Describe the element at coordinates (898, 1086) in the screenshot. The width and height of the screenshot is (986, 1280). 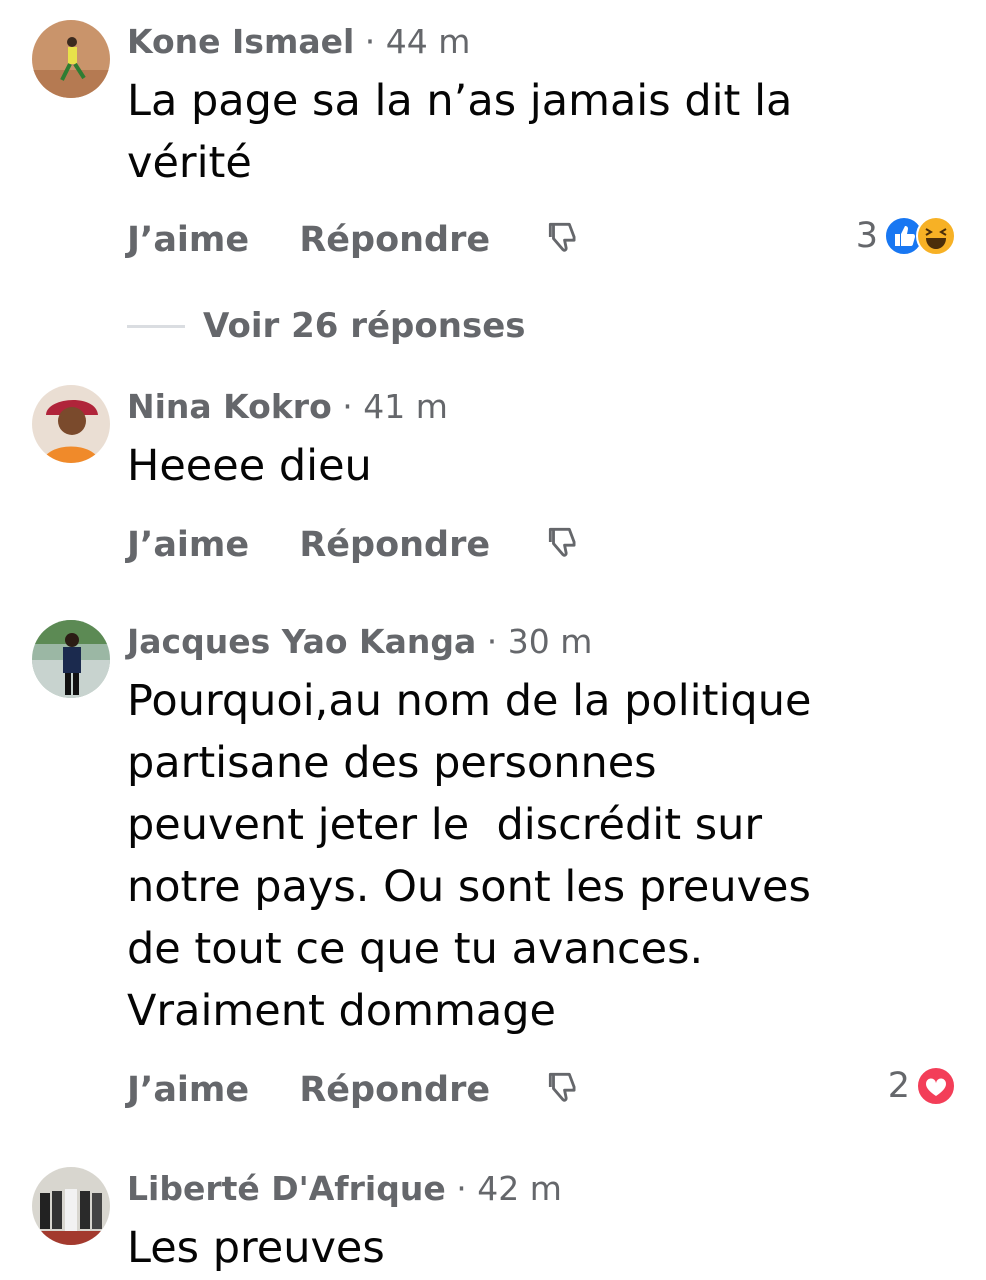
I see `reaction-count: 2` at that location.